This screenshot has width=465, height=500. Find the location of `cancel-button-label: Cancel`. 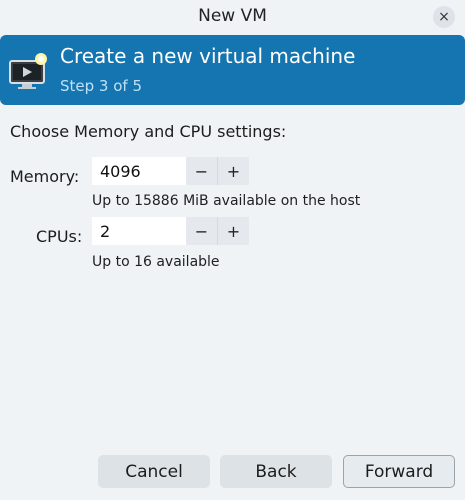

cancel-button-label: Cancel is located at coordinates (154, 471).